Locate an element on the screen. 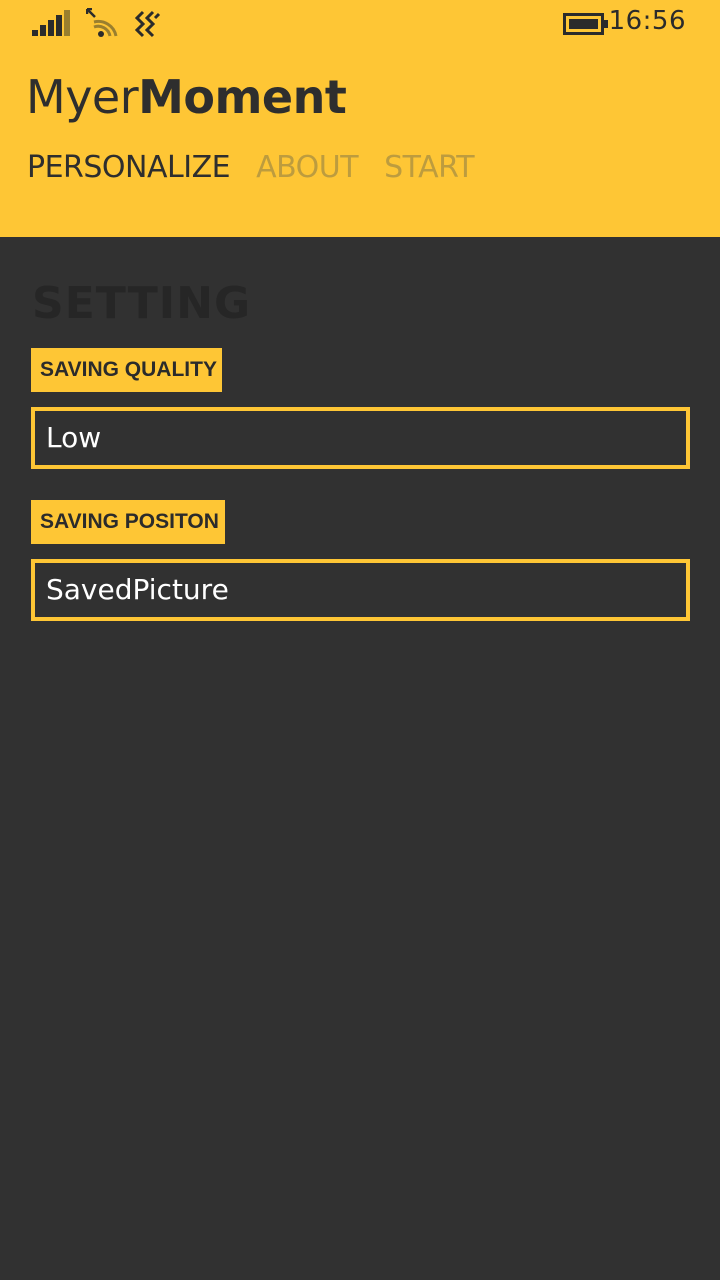 This screenshot has width=720, height=1280. tab-bar: PERSONALIZE ABOUT START is located at coordinates (251, 167).